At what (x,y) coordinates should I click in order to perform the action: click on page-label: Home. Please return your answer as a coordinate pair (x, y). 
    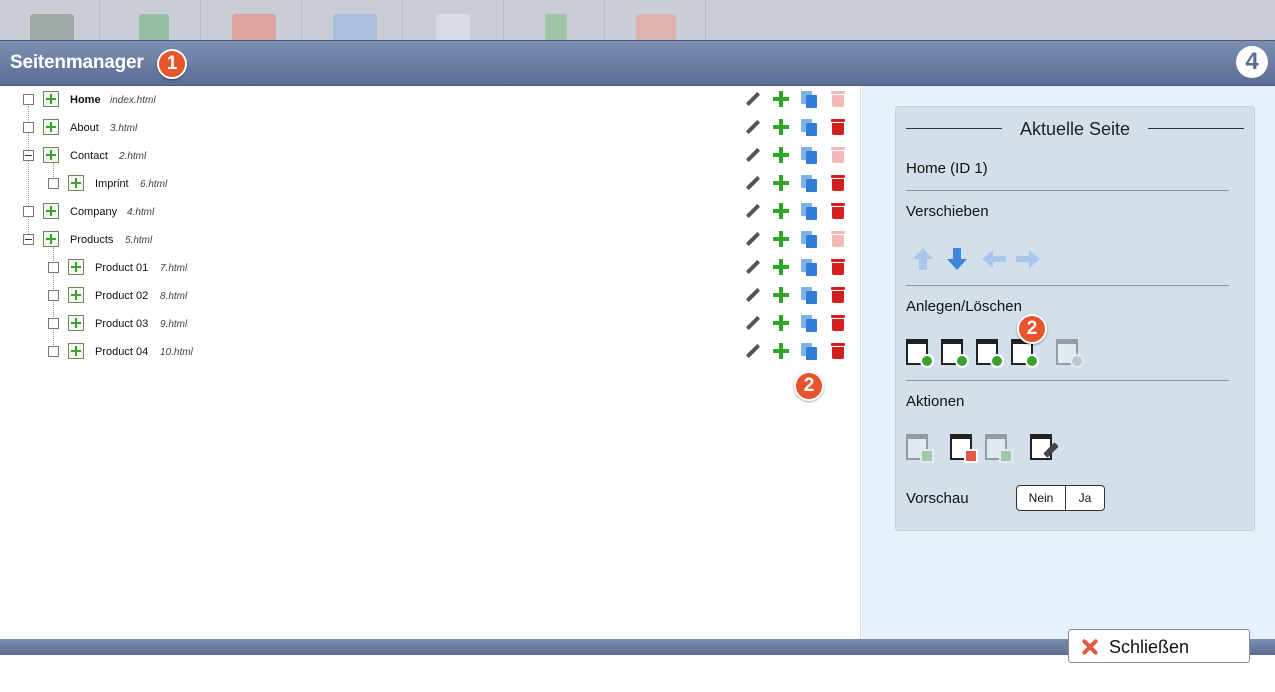
    Looking at the image, I should click on (85, 100).